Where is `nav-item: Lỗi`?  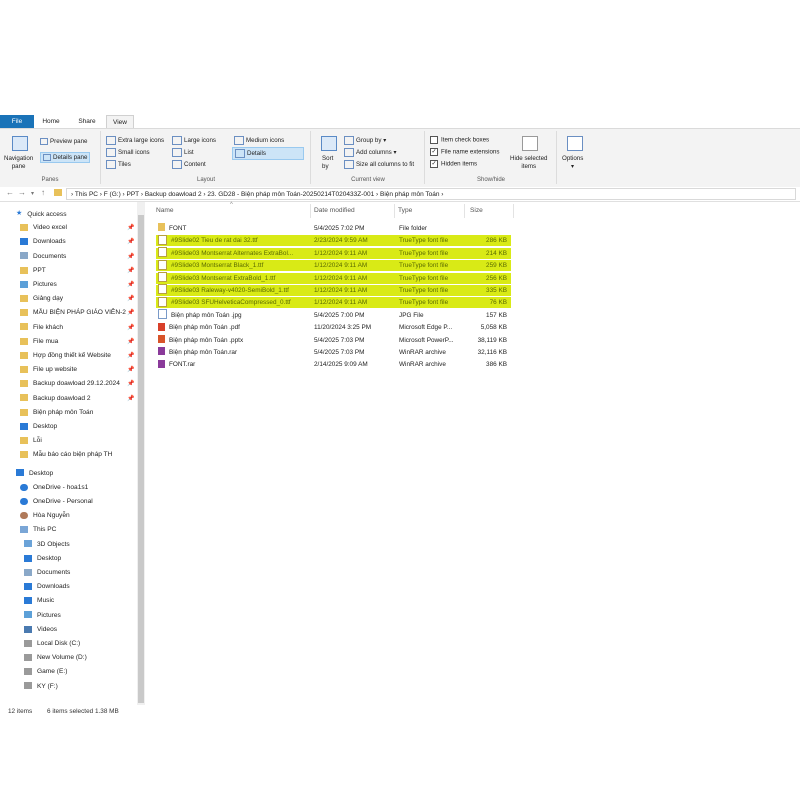 nav-item: Lỗi is located at coordinates (31, 441).